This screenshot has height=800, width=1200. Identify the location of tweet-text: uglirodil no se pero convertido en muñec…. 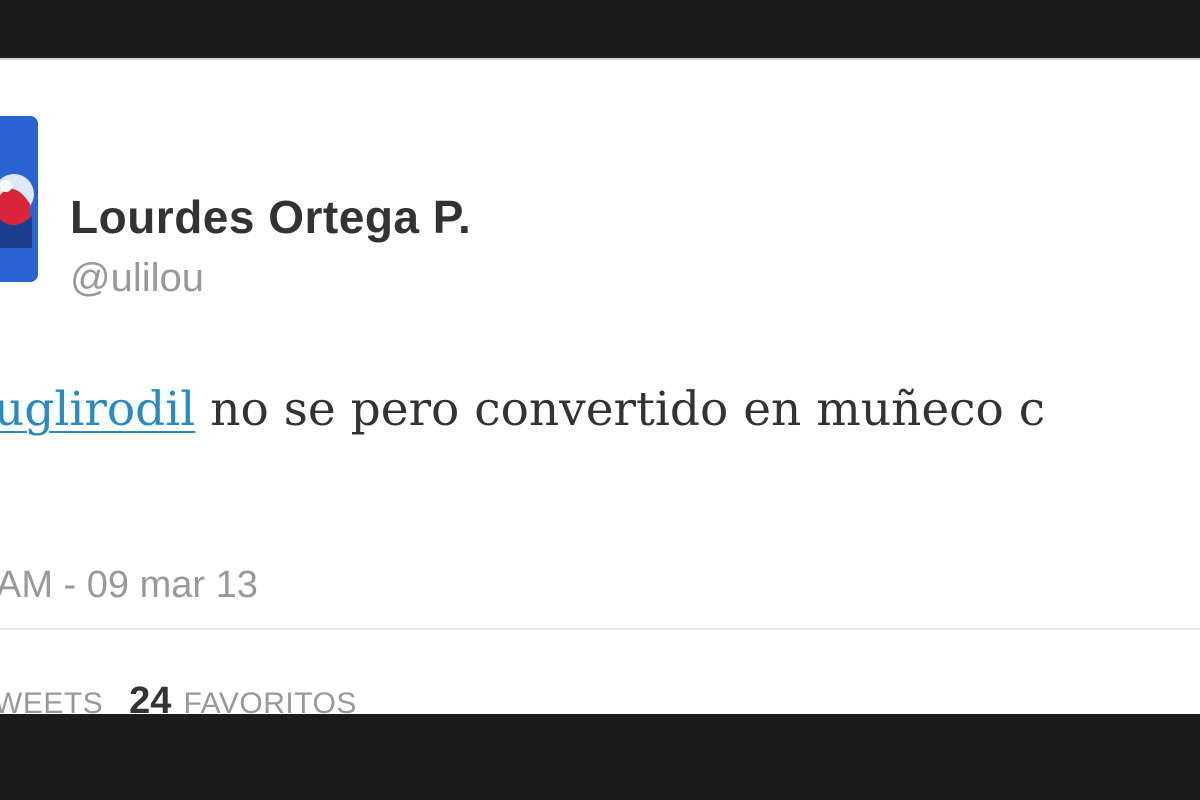
(522, 409).